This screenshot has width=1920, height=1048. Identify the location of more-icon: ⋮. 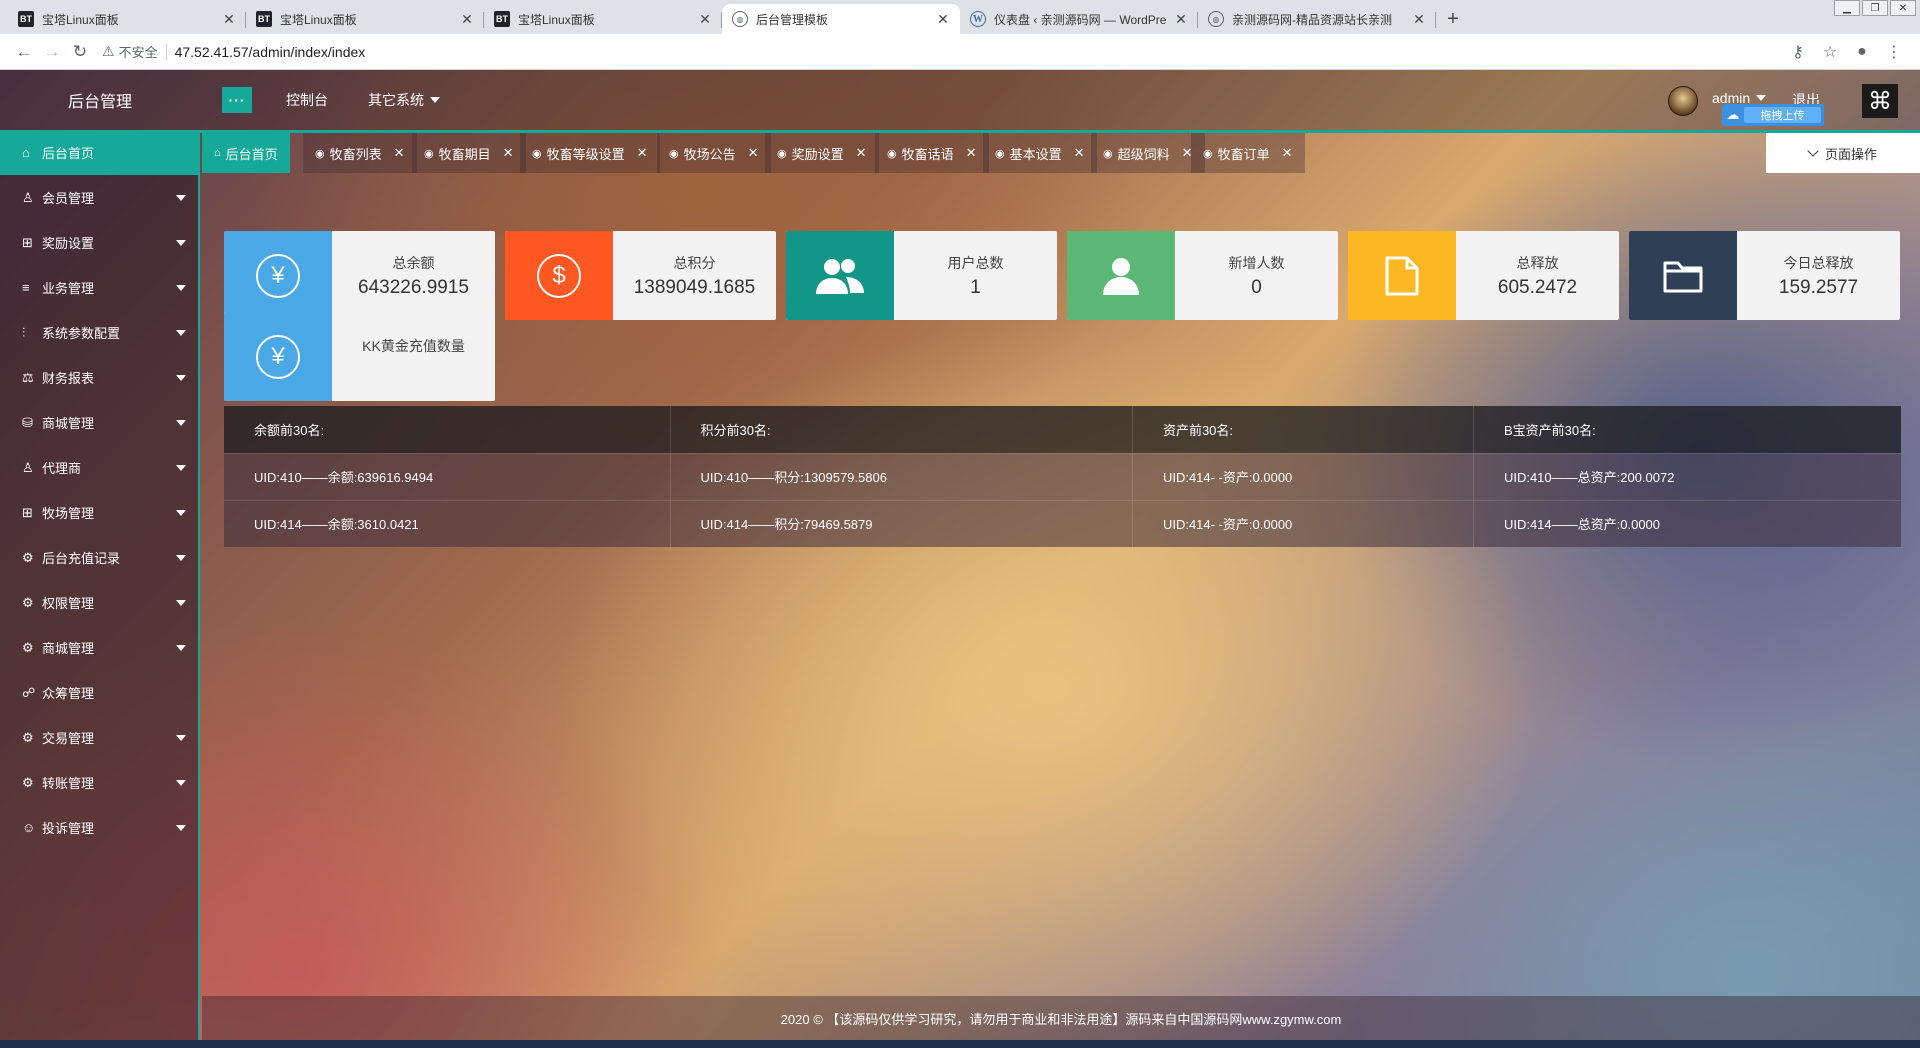
(1894, 52).